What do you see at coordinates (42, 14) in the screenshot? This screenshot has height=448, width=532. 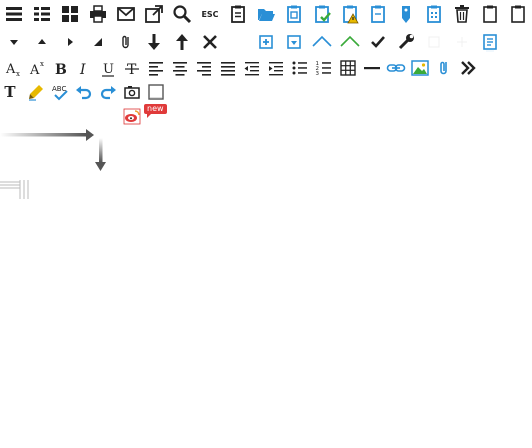 I see `list-view-icon` at bounding box center [42, 14].